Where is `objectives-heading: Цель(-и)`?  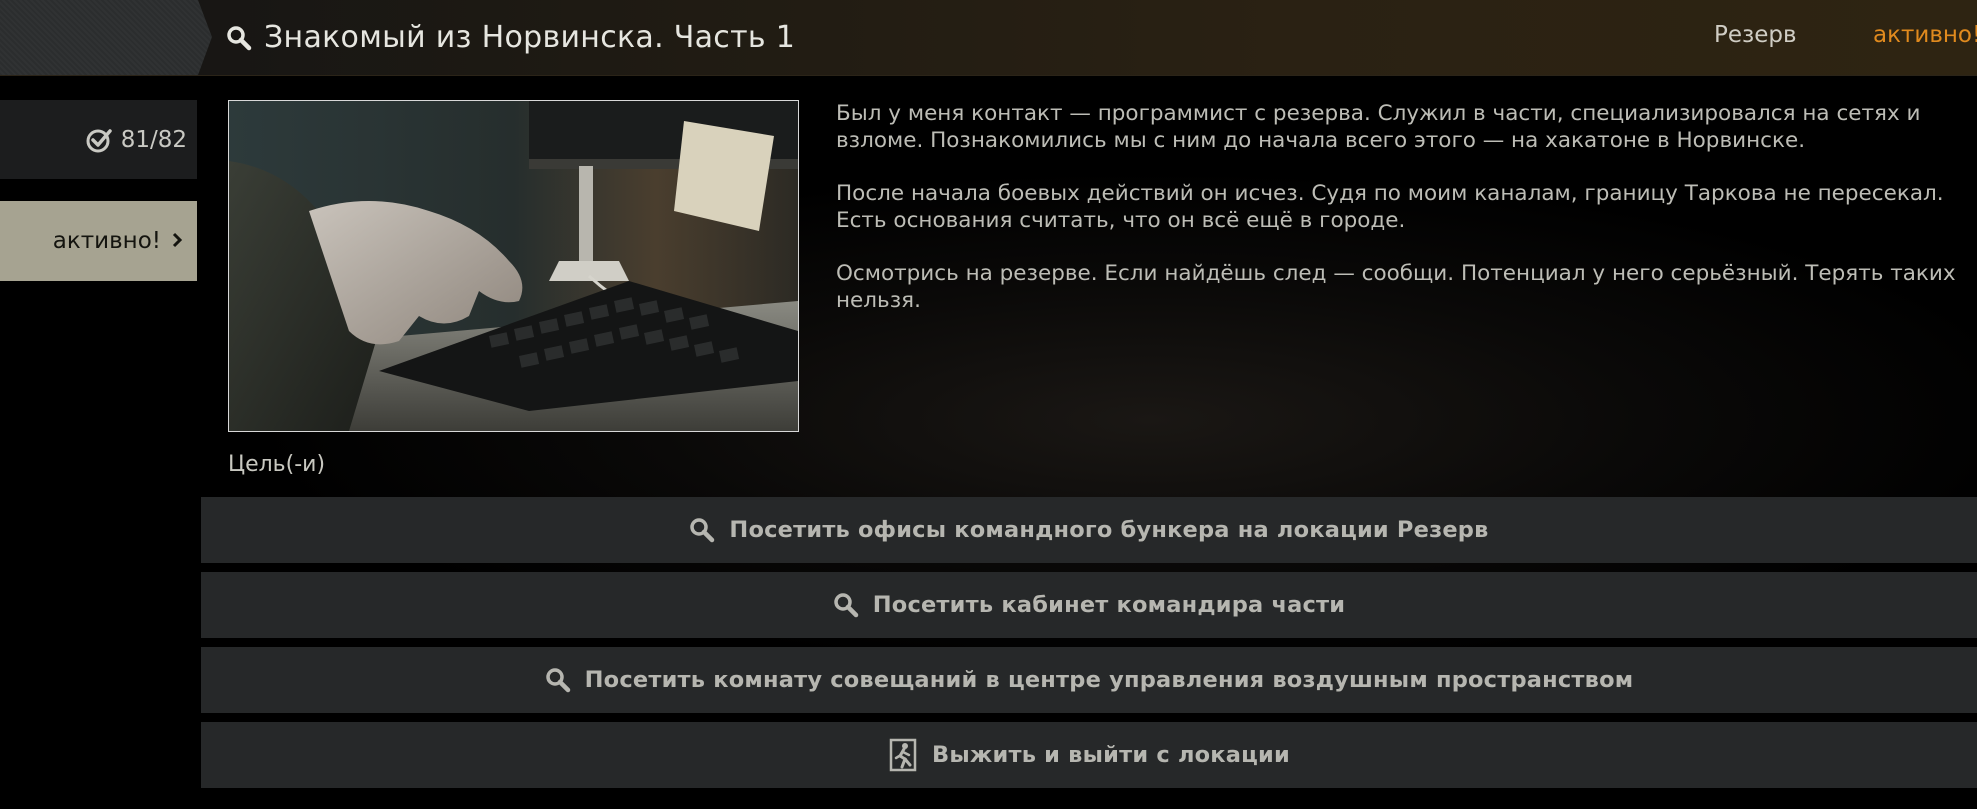 objectives-heading: Цель(-и) is located at coordinates (277, 464).